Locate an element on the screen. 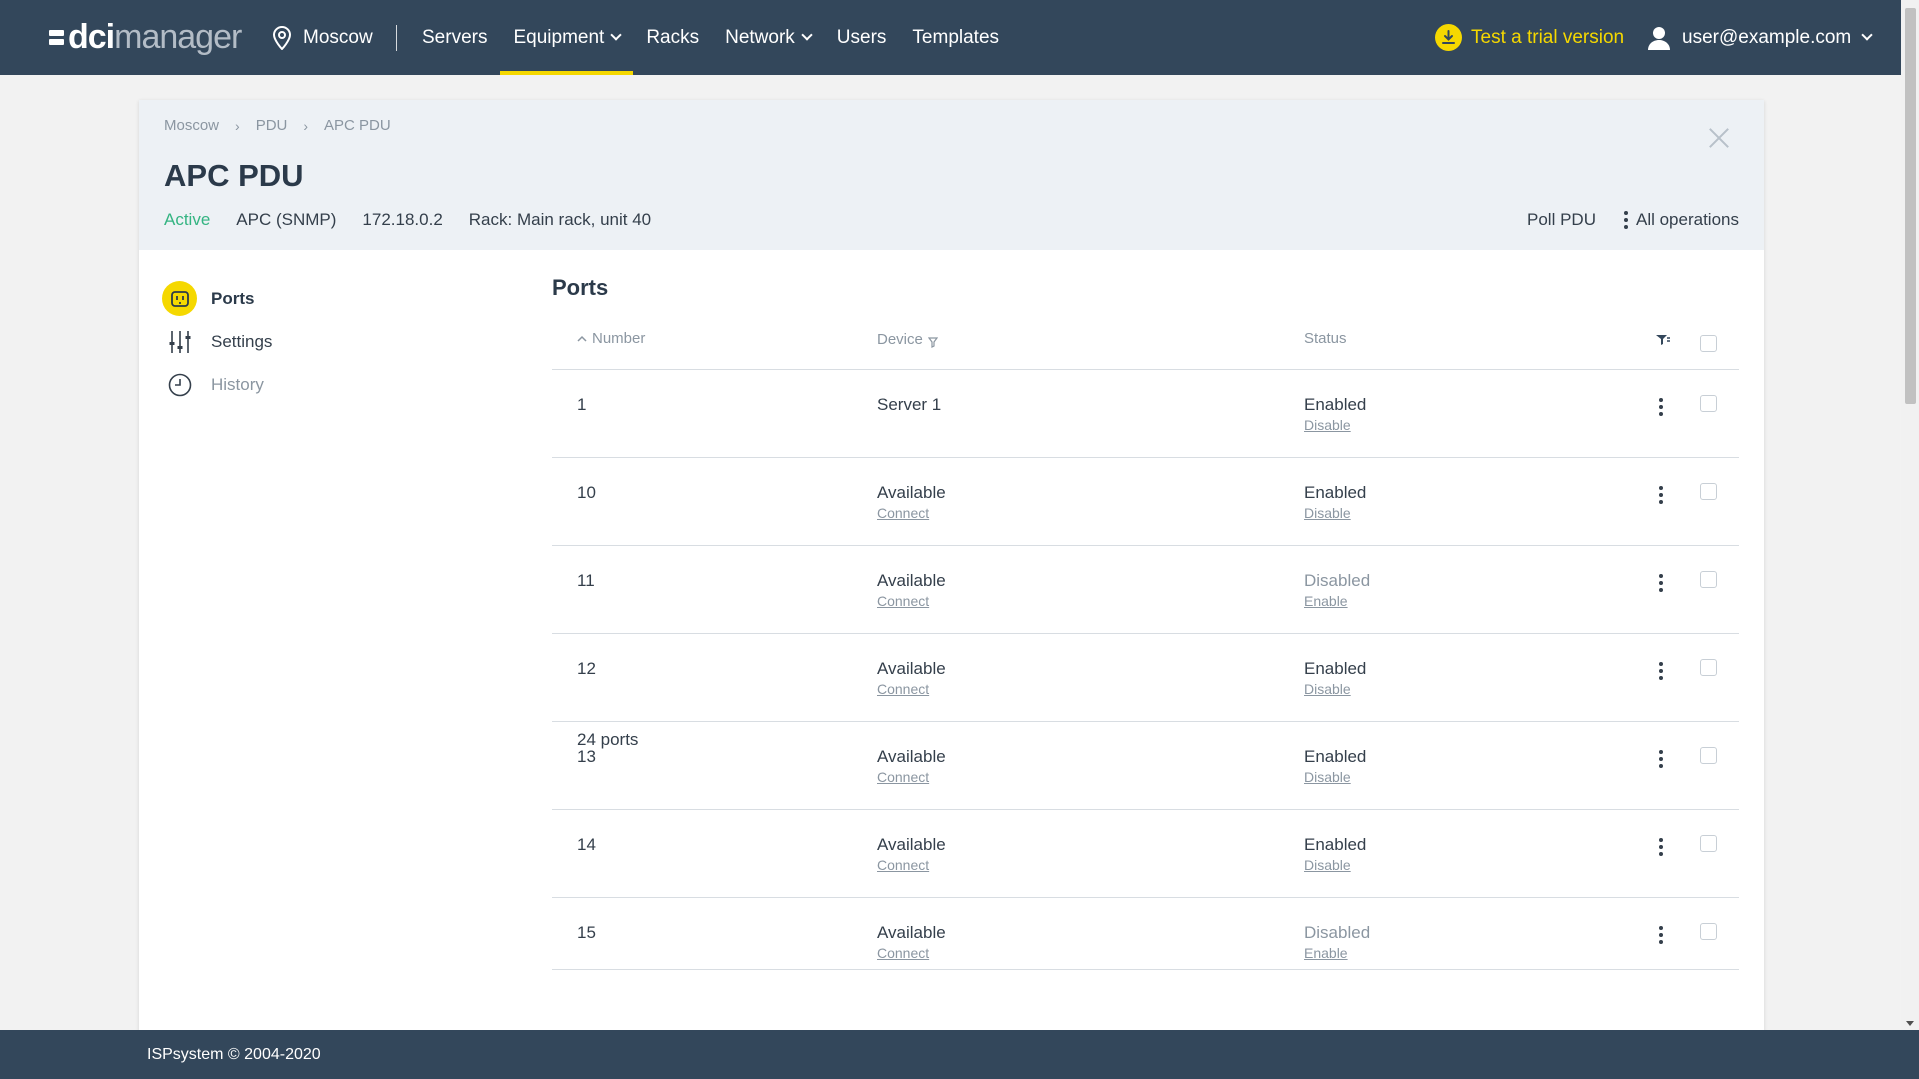  location-pin-icon is located at coordinates (282, 37).